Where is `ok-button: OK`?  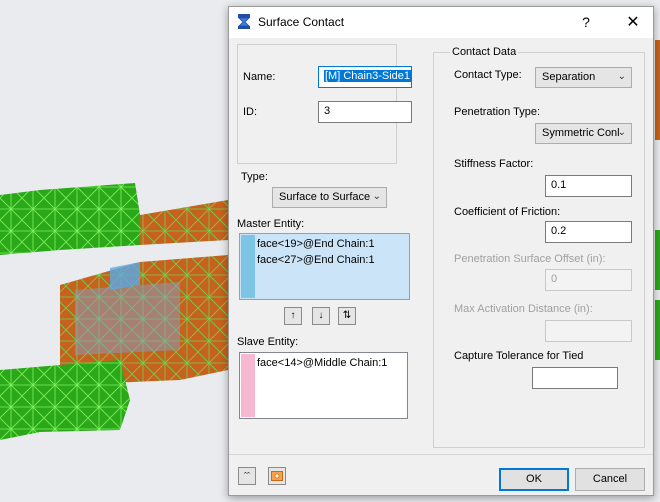 ok-button: OK is located at coordinates (534, 479).